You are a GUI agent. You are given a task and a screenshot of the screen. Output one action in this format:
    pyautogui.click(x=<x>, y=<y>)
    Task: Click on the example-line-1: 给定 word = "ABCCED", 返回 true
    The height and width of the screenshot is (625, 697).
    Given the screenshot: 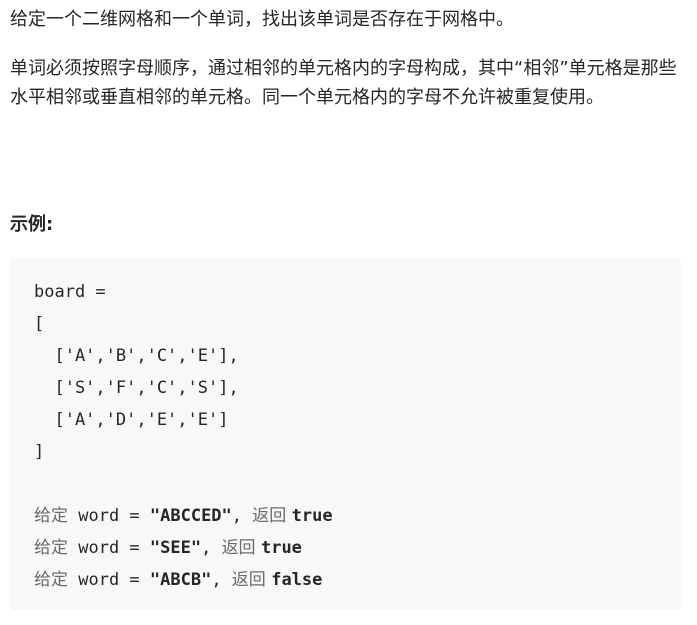 What is the action you would take?
    pyautogui.click(x=183, y=516)
    